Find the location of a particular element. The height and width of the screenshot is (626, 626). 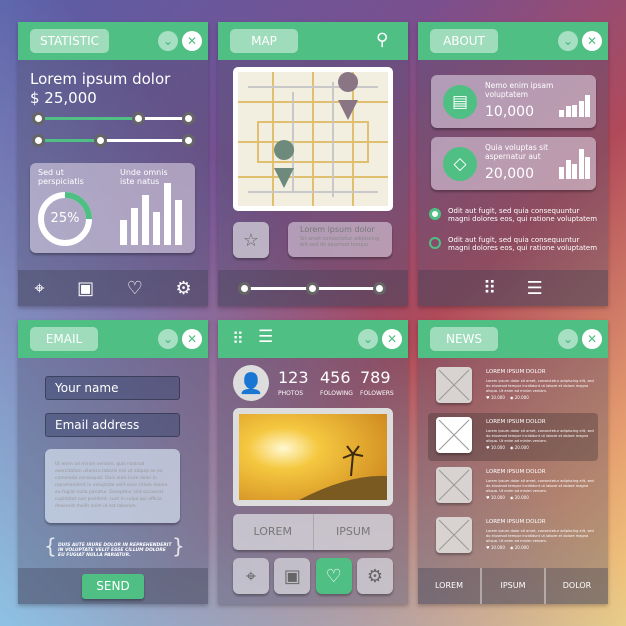

notepad-icon: ▤ is located at coordinates (460, 102).